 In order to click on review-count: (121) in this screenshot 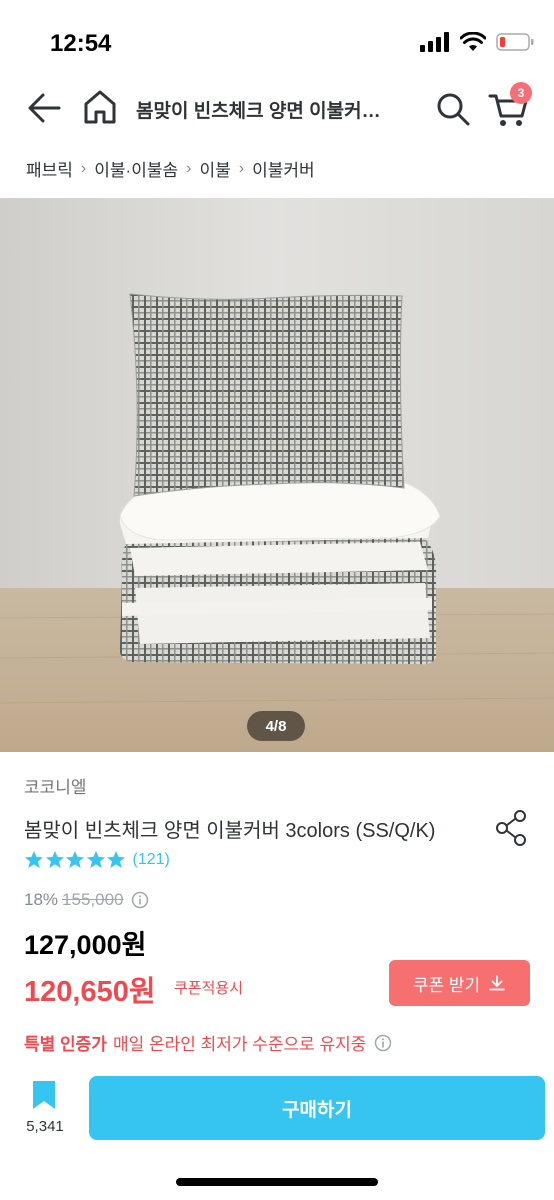, I will do `click(151, 860)`.